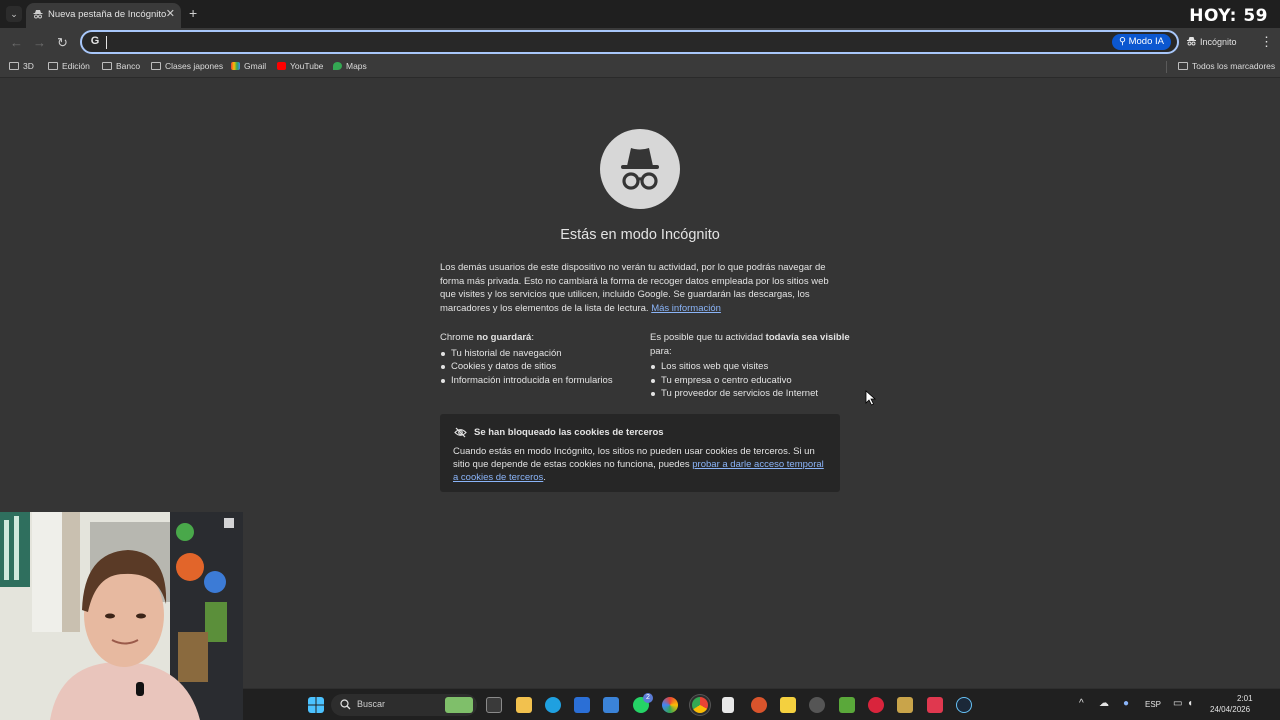 This screenshot has width=1280, height=720. I want to click on language-indicator: ESP, so click(1153, 704).